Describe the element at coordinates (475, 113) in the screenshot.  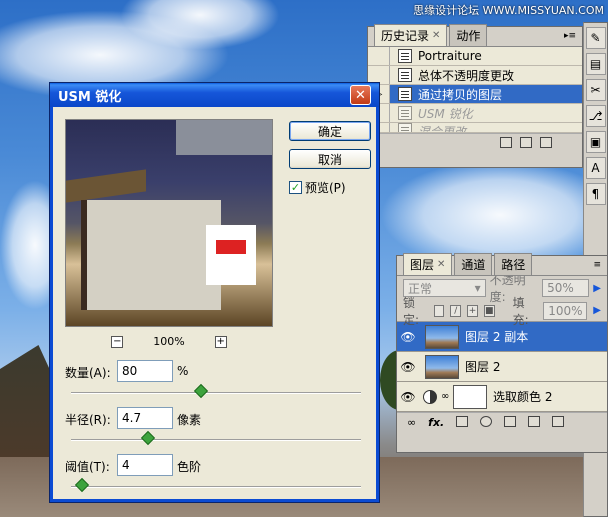
I see `history-item: USM 锐化` at that location.